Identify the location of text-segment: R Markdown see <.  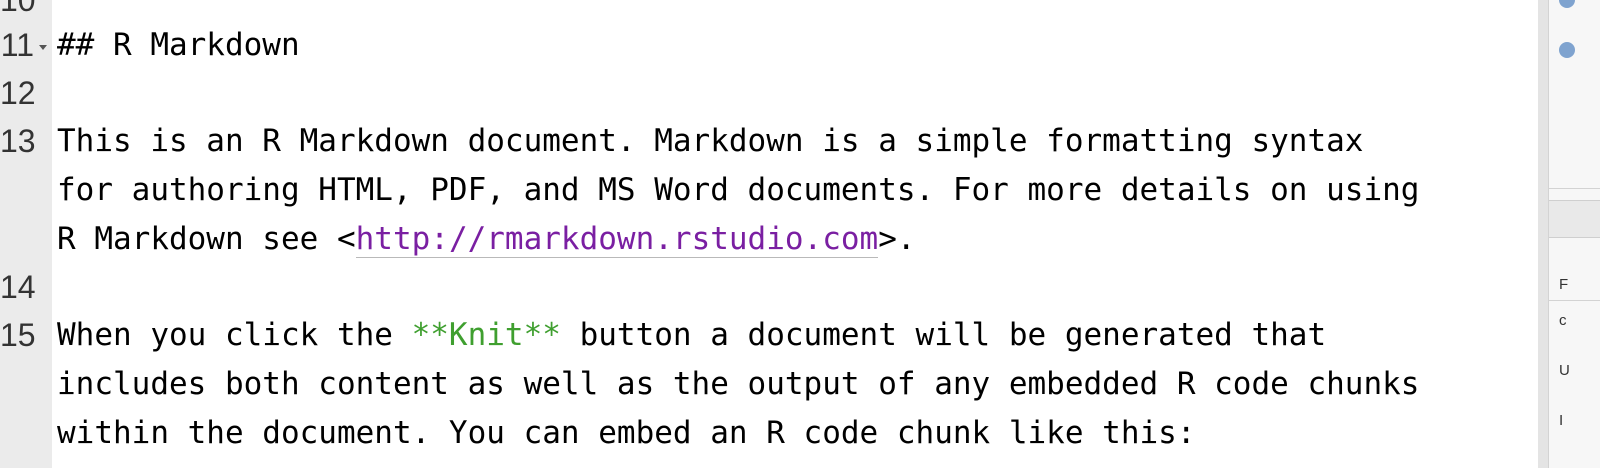
(206, 239).